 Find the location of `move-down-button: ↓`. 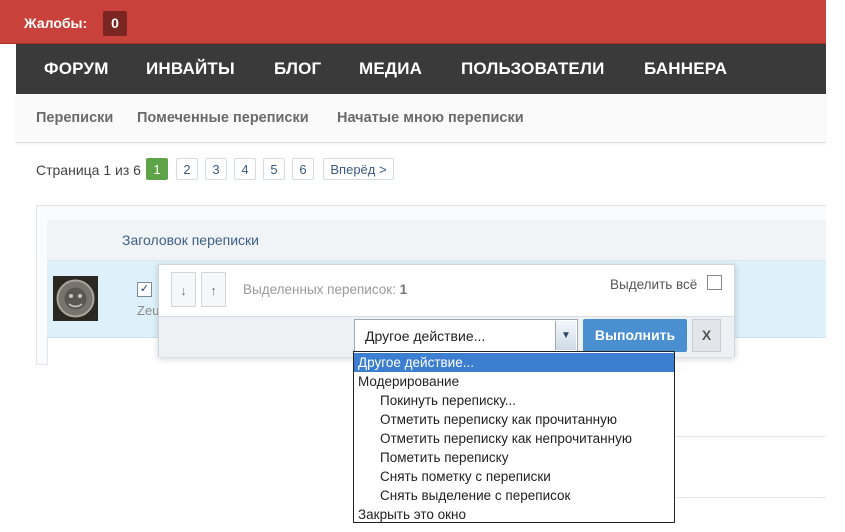

move-down-button: ↓ is located at coordinates (183, 289).